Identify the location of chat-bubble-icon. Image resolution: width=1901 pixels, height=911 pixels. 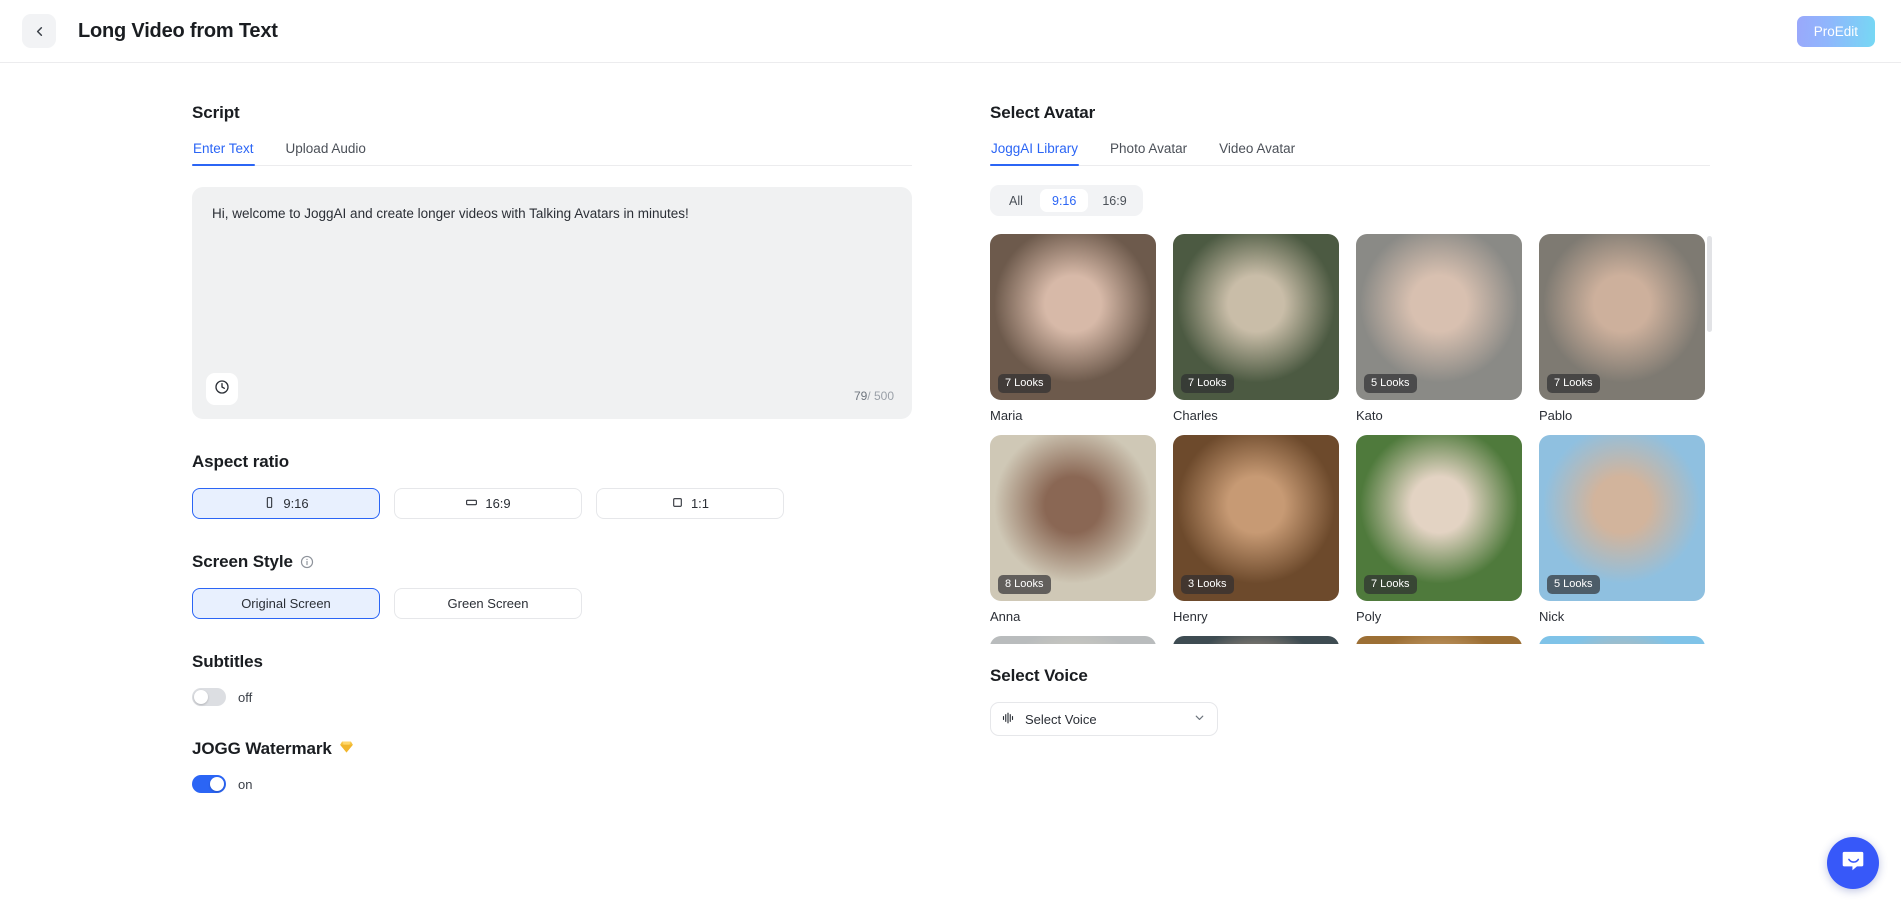
(1853, 863).